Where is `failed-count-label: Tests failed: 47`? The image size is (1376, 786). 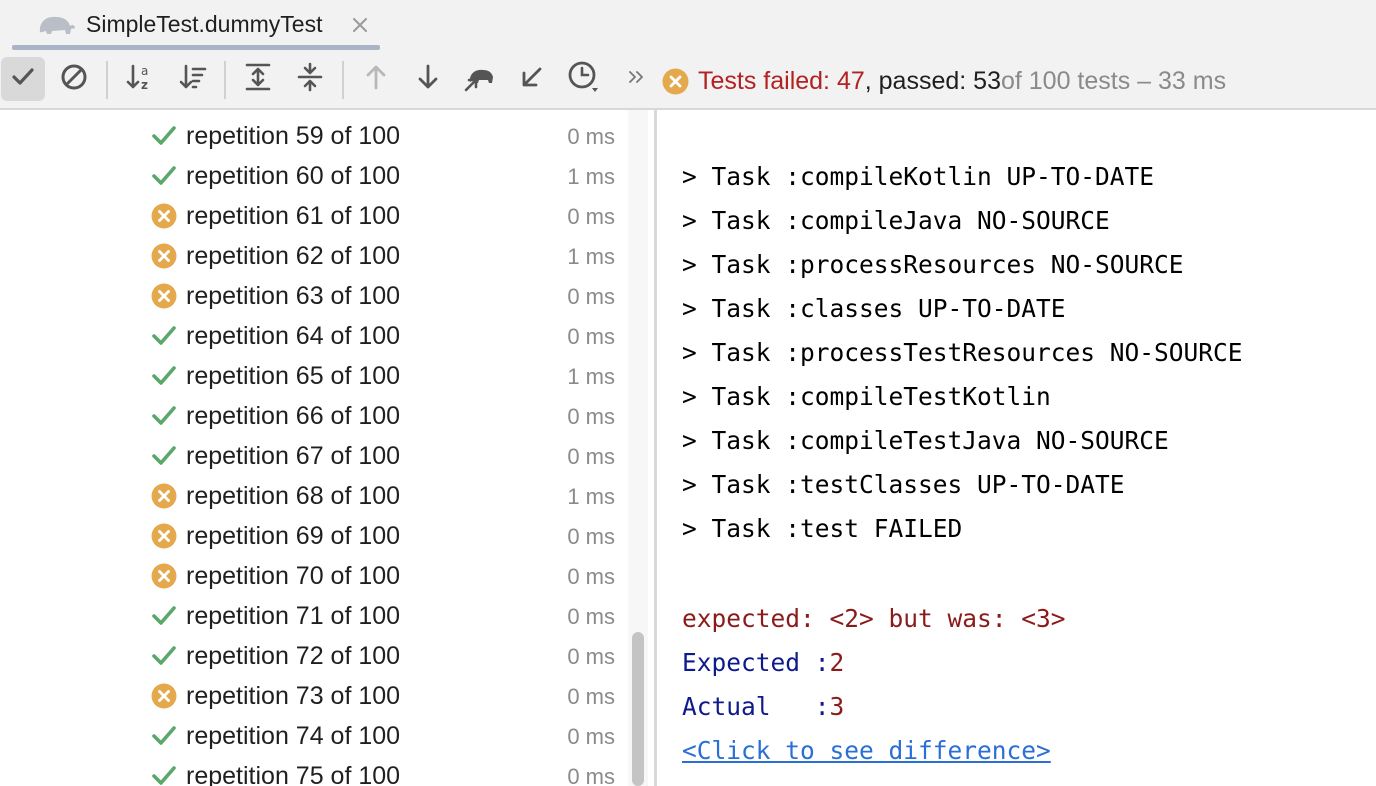
failed-count-label: Tests failed: 47 is located at coordinates (781, 80).